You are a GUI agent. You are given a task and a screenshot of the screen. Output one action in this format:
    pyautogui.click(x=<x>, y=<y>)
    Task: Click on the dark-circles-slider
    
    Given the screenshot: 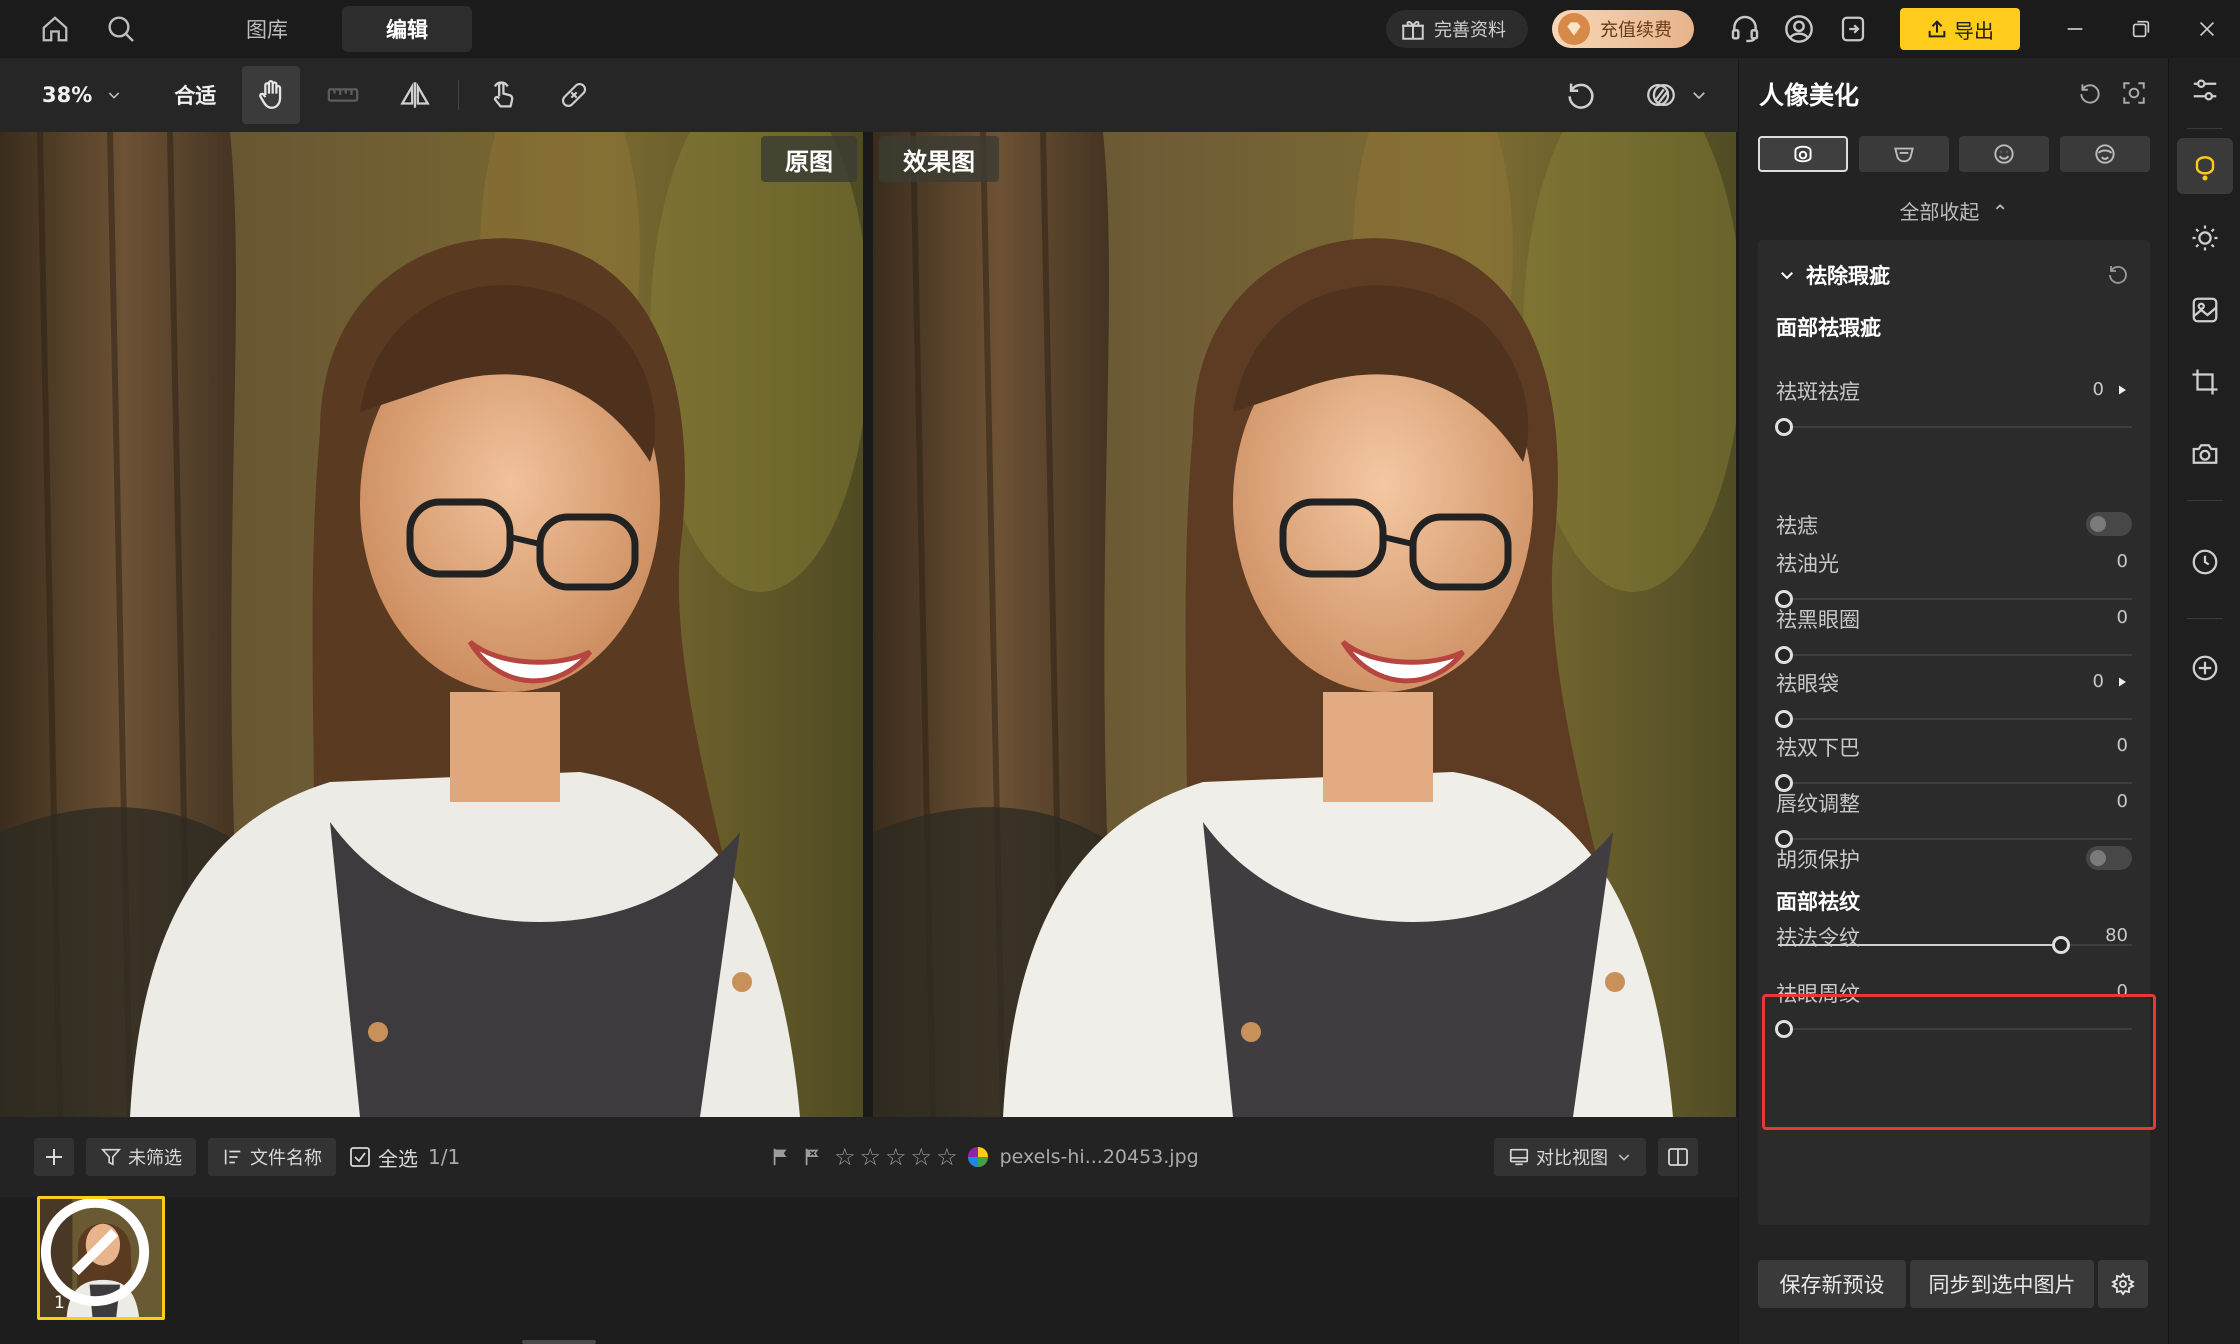 What is the action you would take?
    pyautogui.click(x=1953, y=655)
    